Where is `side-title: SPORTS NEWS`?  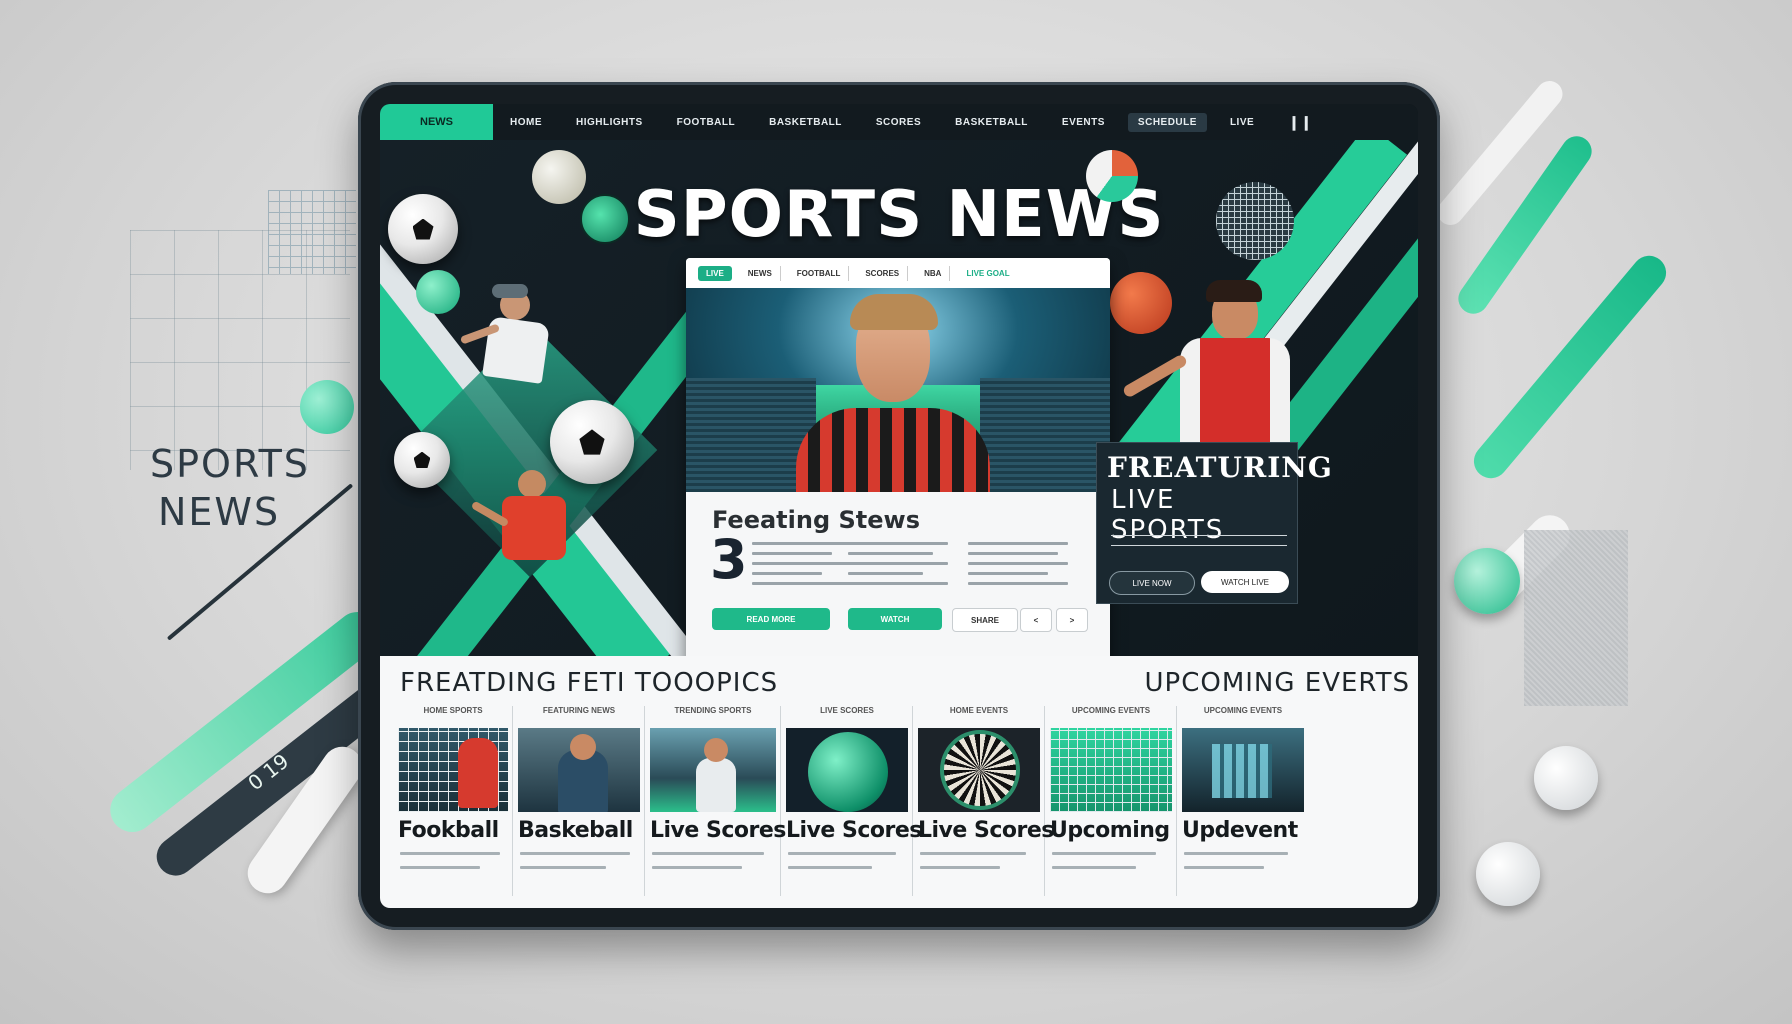 side-title: SPORTS NEWS is located at coordinates (230, 488).